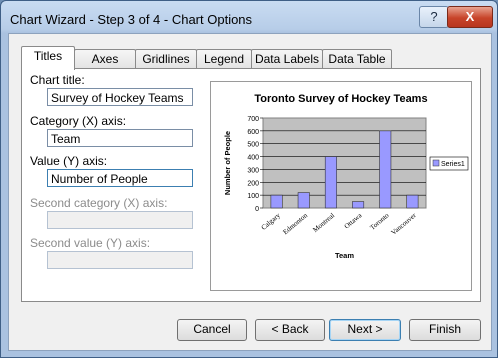  Describe the element at coordinates (253, 119) in the screenshot. I see `y-tick-label: 700` at that location.